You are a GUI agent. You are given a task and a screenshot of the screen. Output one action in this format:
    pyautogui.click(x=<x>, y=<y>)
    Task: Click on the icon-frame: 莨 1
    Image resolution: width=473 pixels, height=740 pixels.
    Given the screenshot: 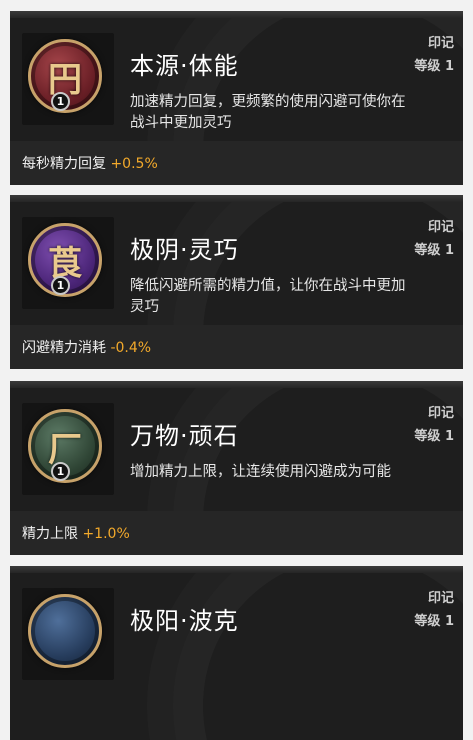 What is the action you would take?
    pyautogui.click(x=68, y=263)
    